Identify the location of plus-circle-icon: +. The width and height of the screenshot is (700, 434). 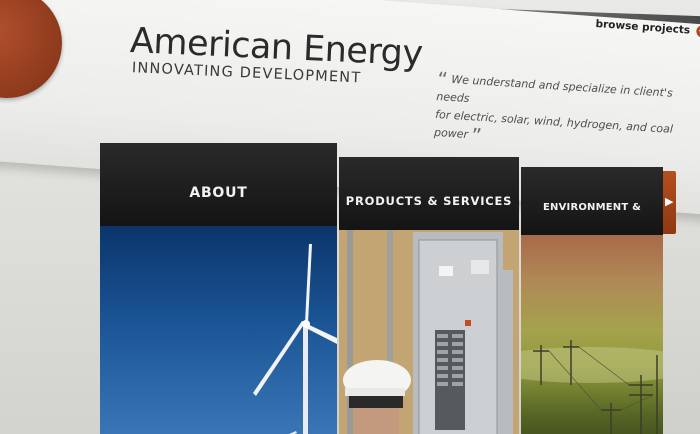
(698, 31).